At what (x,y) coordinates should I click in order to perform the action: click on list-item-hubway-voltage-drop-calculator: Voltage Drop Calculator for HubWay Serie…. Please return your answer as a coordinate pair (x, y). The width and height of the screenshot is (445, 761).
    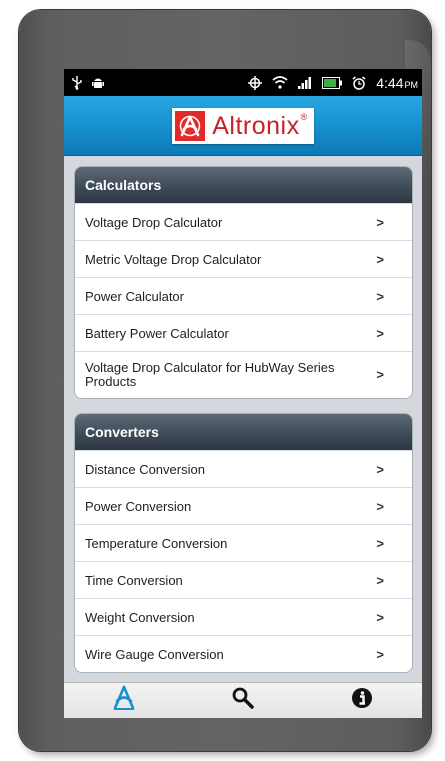
    Looking at the image, I should click on (243, 374).